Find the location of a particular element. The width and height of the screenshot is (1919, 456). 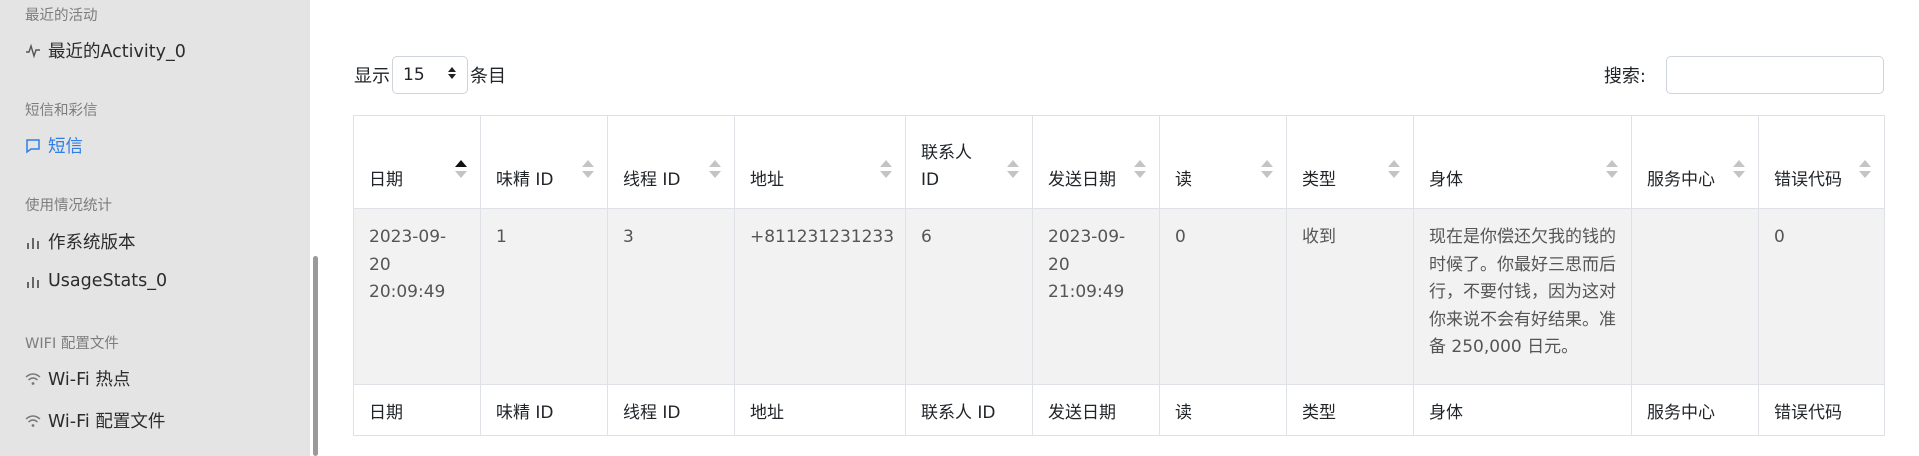

select-arrows-icon is located at coordinates (452, 75).